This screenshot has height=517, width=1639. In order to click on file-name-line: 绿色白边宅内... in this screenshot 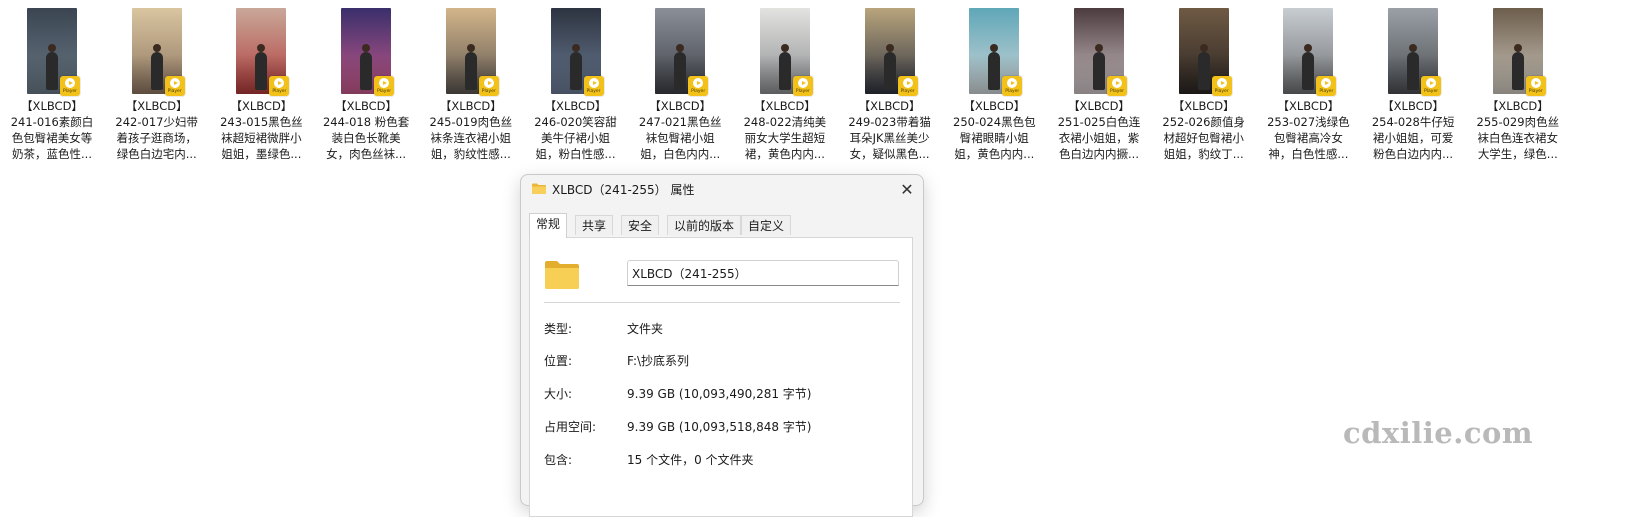, I will do `click(156, 154)`.